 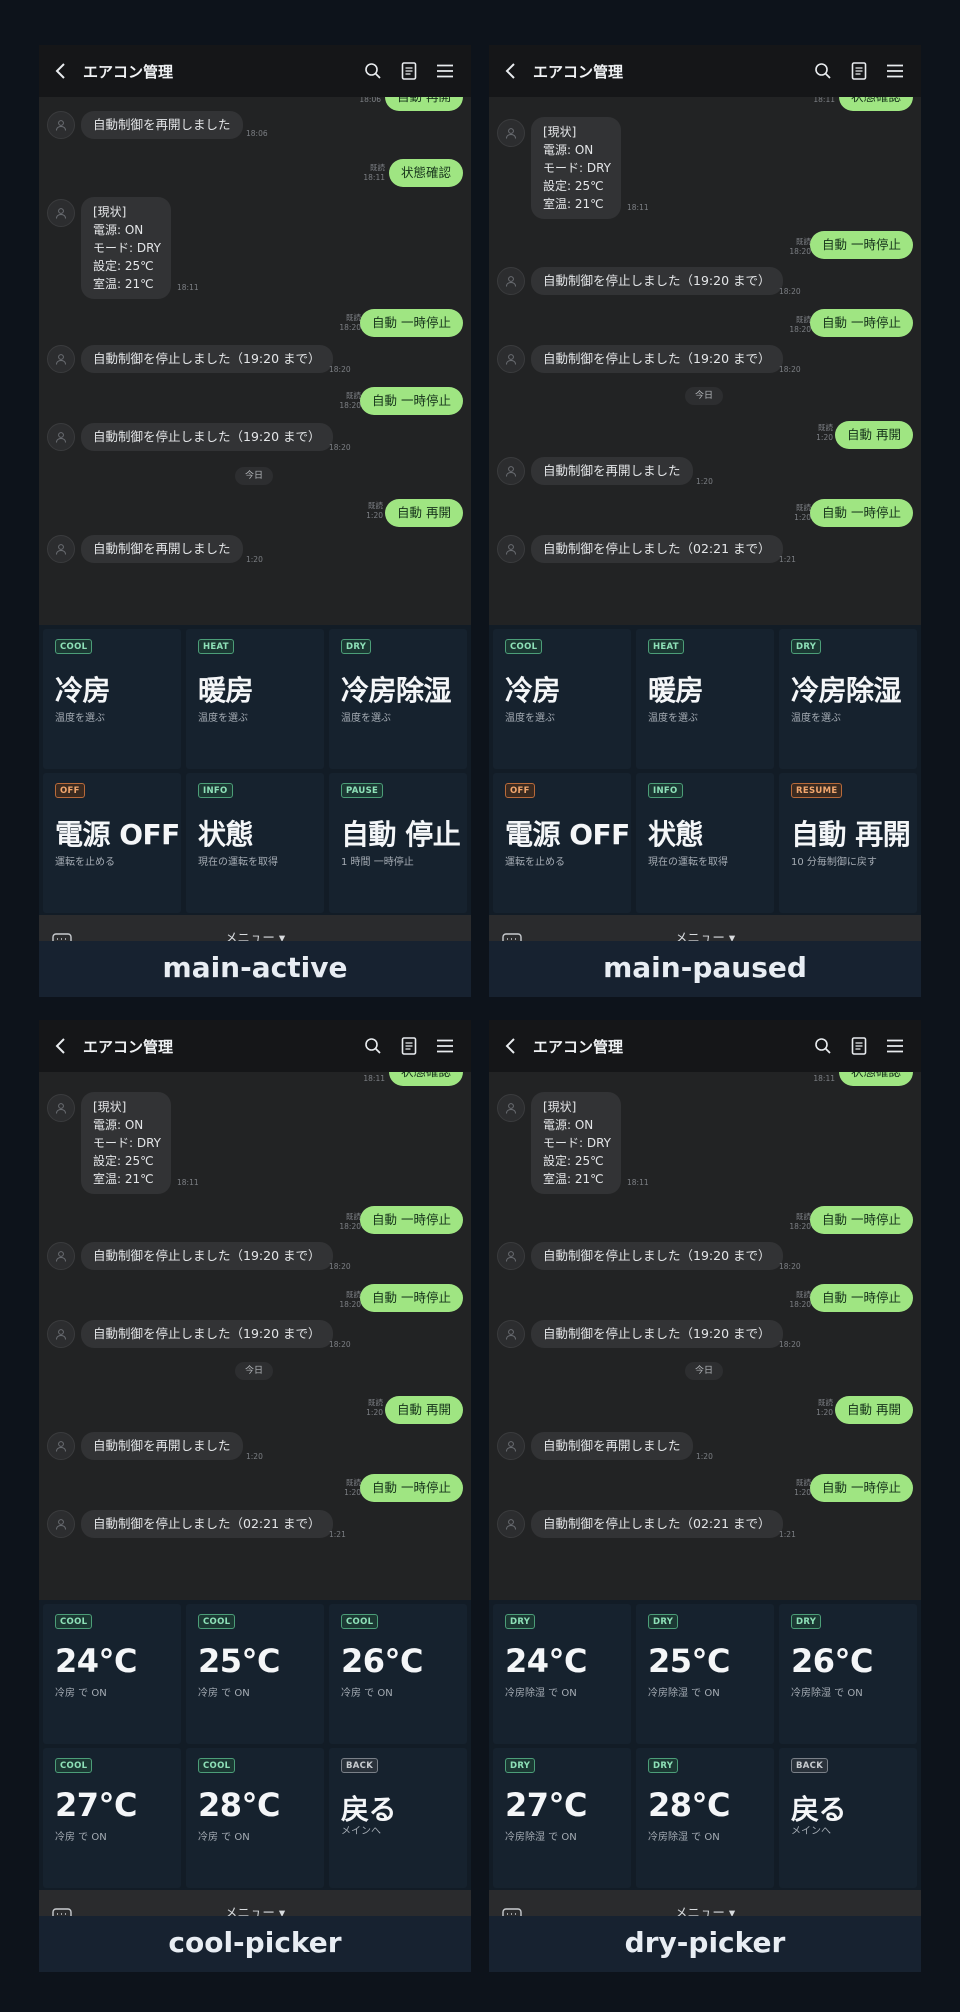 What do you see at coordinates (787, 1534) in the screenshot?
I see `message-time: 1:21` at bounding box center [787, 1534].